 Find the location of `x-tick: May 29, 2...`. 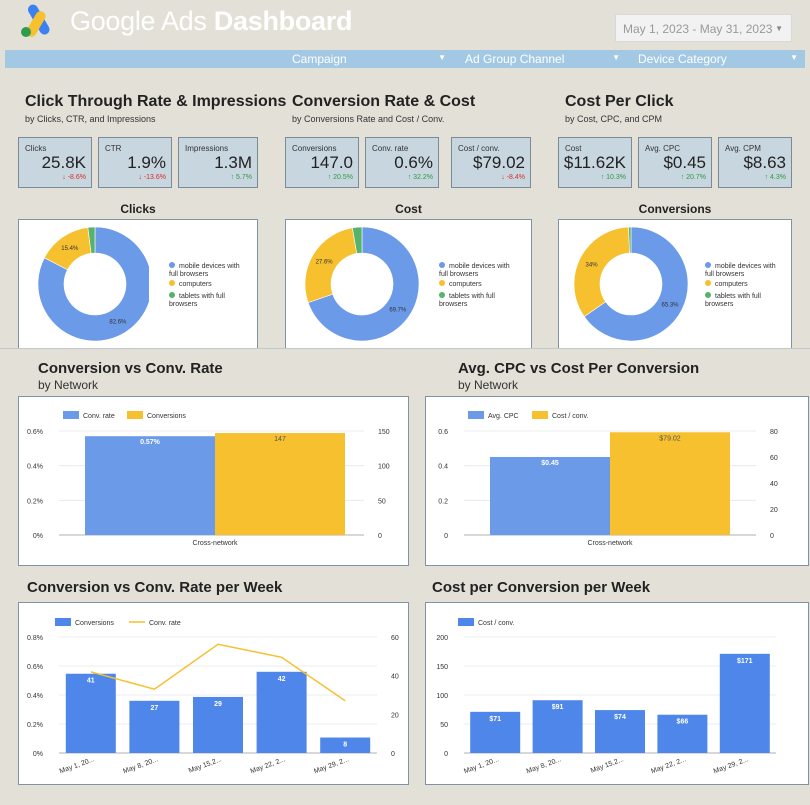

x-tick: May 29, 2... is located at coordinates (731, 765).